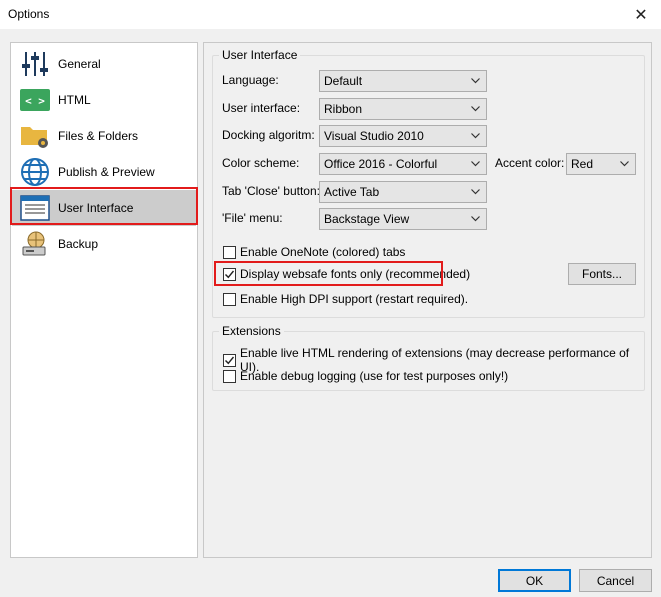 The height and width of the screenshot is (597, 661). I want to click on close-icon: ✕, so click(641, 15).